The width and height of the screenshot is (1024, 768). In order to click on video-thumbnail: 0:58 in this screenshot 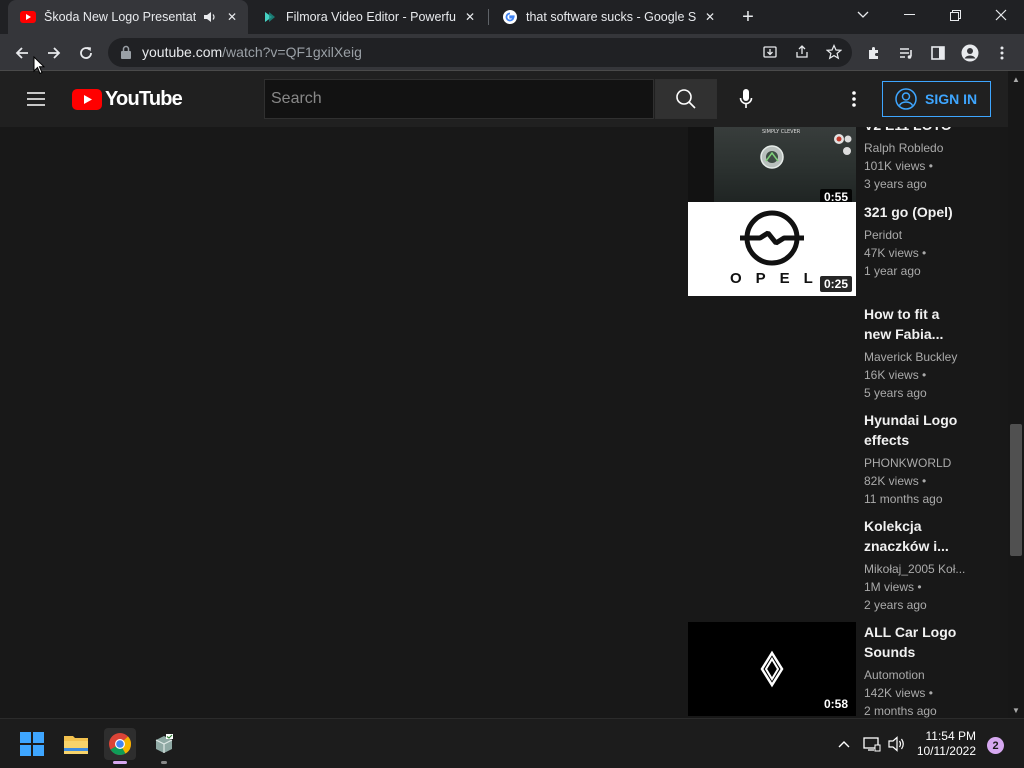, I will do `click(772, 669)`.